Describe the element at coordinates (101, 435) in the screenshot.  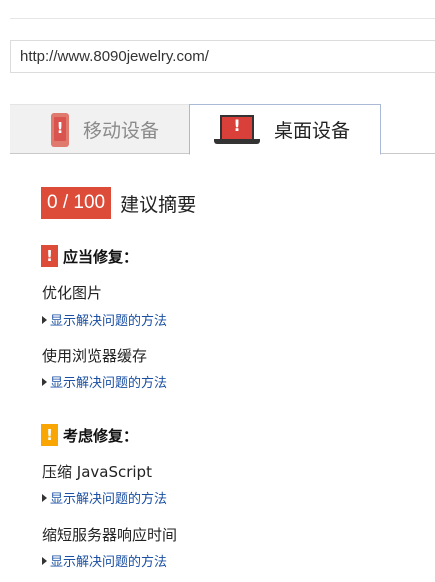
I see `consider-fix-title: 考虑修复：` at that location.